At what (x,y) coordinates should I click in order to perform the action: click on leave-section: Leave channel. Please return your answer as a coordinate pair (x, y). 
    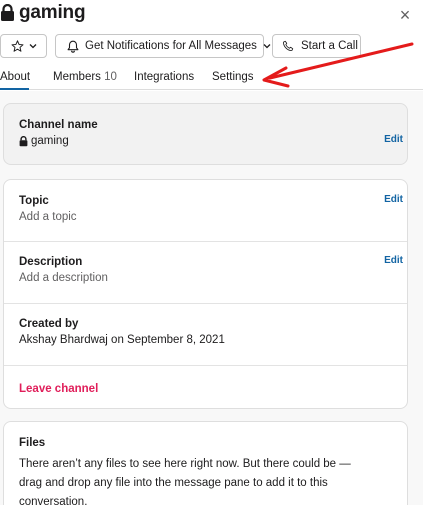
    Looking at the image, I should click on (205, 381).